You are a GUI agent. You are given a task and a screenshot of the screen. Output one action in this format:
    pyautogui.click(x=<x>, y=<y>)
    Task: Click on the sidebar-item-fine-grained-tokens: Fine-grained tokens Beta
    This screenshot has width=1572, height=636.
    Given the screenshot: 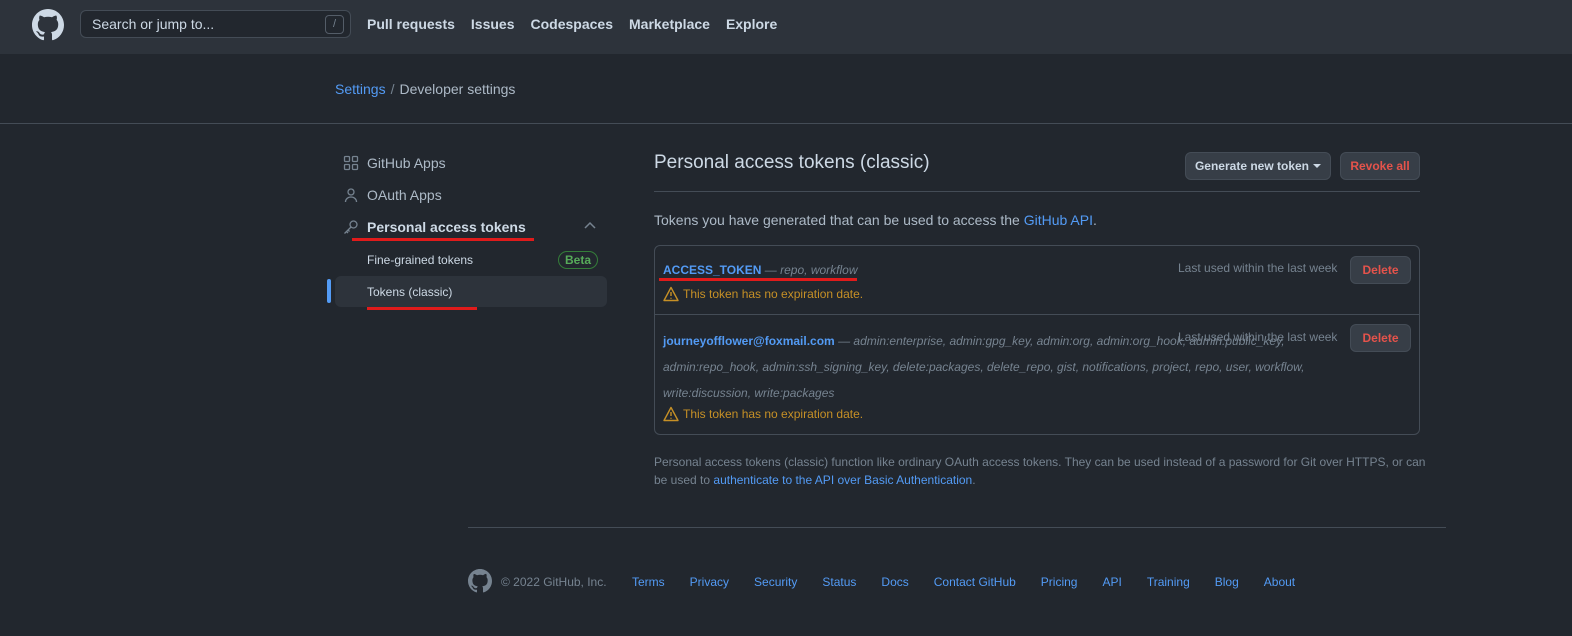 What is the action you would take?
    pyautogui.click(x=471, y=259)
    